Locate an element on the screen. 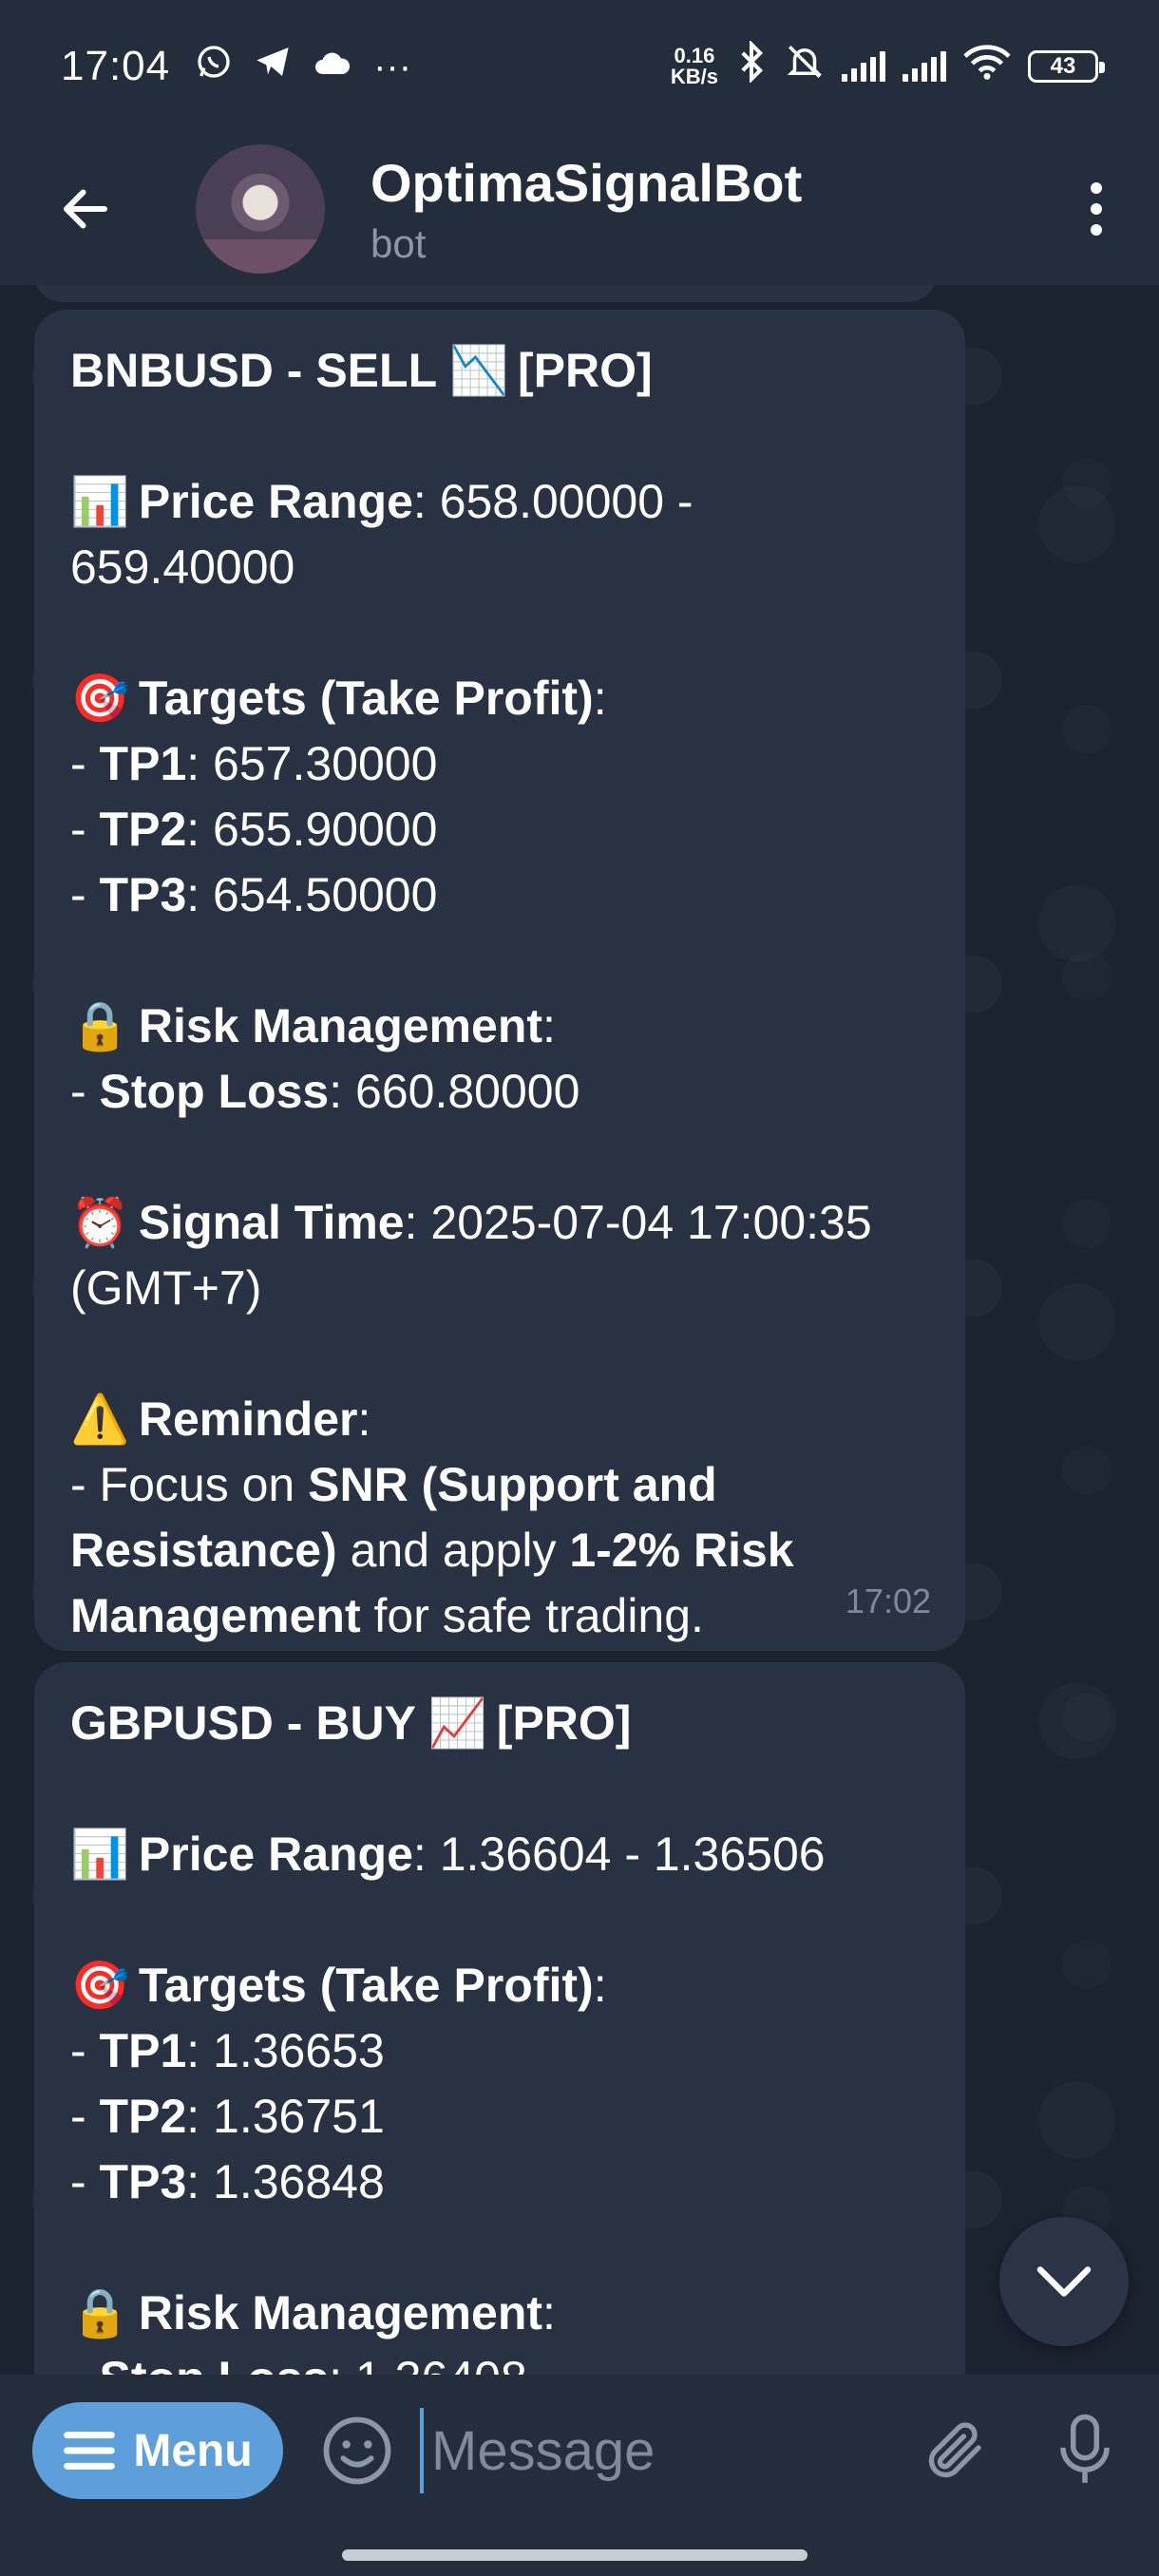 The image size is (1159, 2576). status-right: 0.16 KB/s 43 is located at coordinates (888, 66).